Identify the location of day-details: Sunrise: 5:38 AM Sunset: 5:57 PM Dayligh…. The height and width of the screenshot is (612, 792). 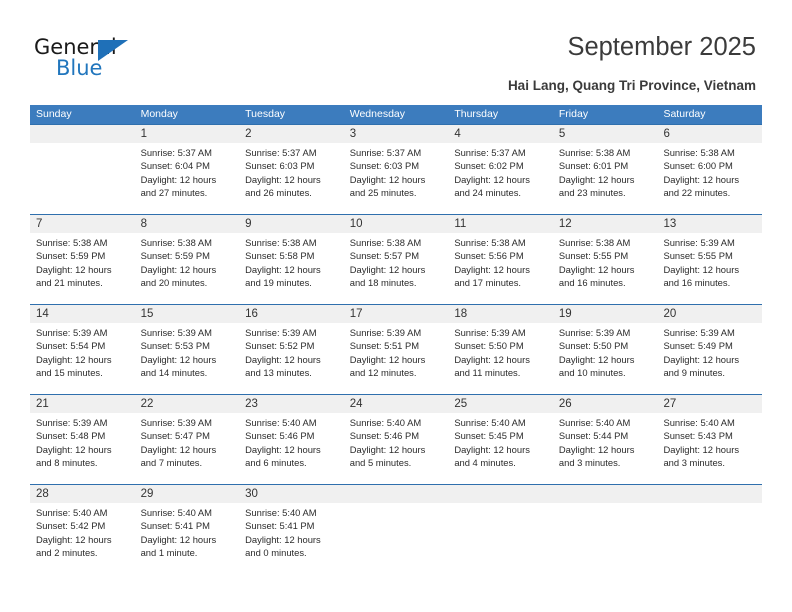
(399, 261).